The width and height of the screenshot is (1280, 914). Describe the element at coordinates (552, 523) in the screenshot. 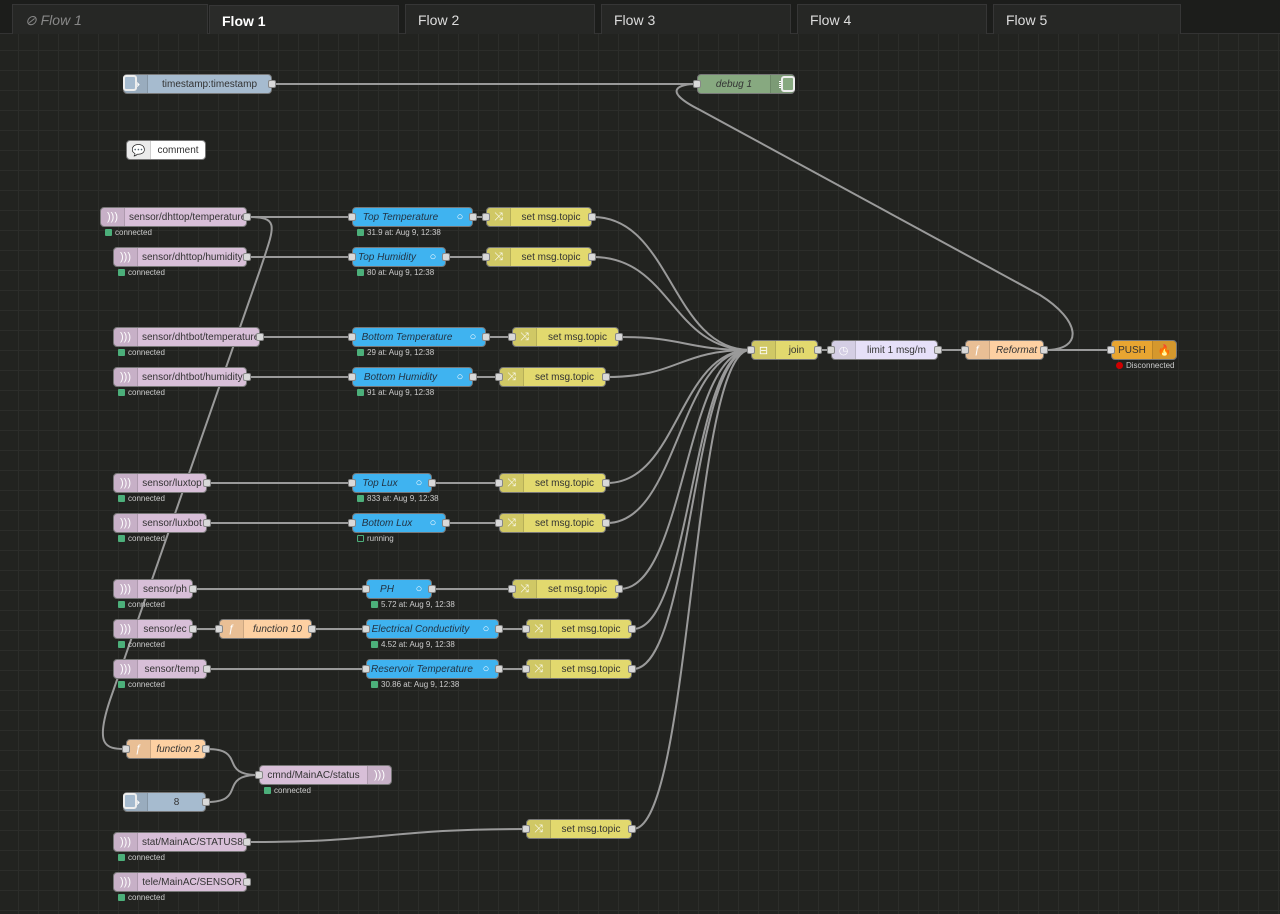

I see `node-change-c6: ⤨ set msg.topic` at that location.